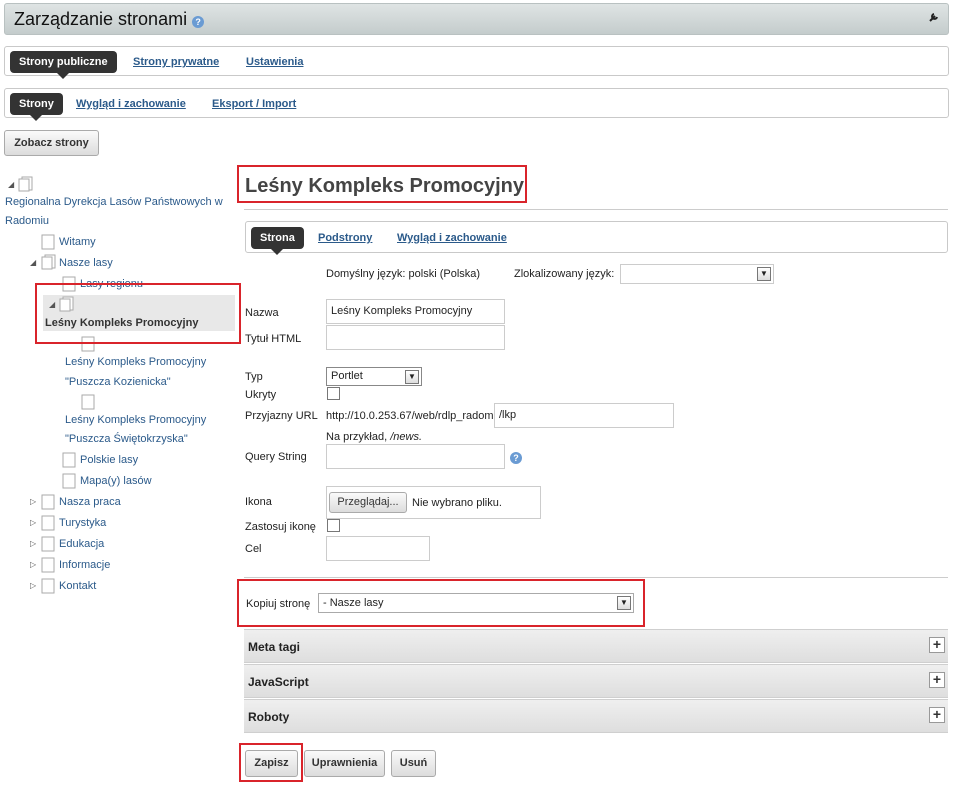 This screenshot has width=954, height=792. I want to click on icon-file-input: Przeglądaj... Nie wybrano pliku., so click(433, 502).